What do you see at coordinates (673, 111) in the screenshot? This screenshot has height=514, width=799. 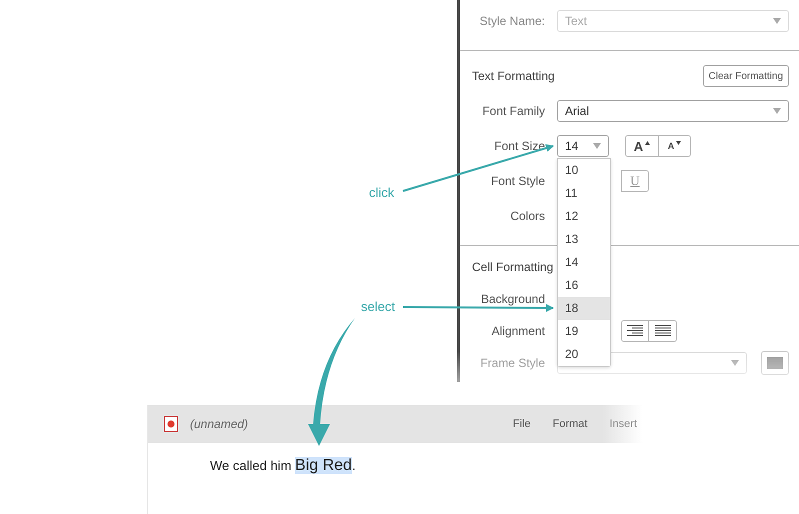 I see `font-family-select: Arial` at bounding box center [673, 111].